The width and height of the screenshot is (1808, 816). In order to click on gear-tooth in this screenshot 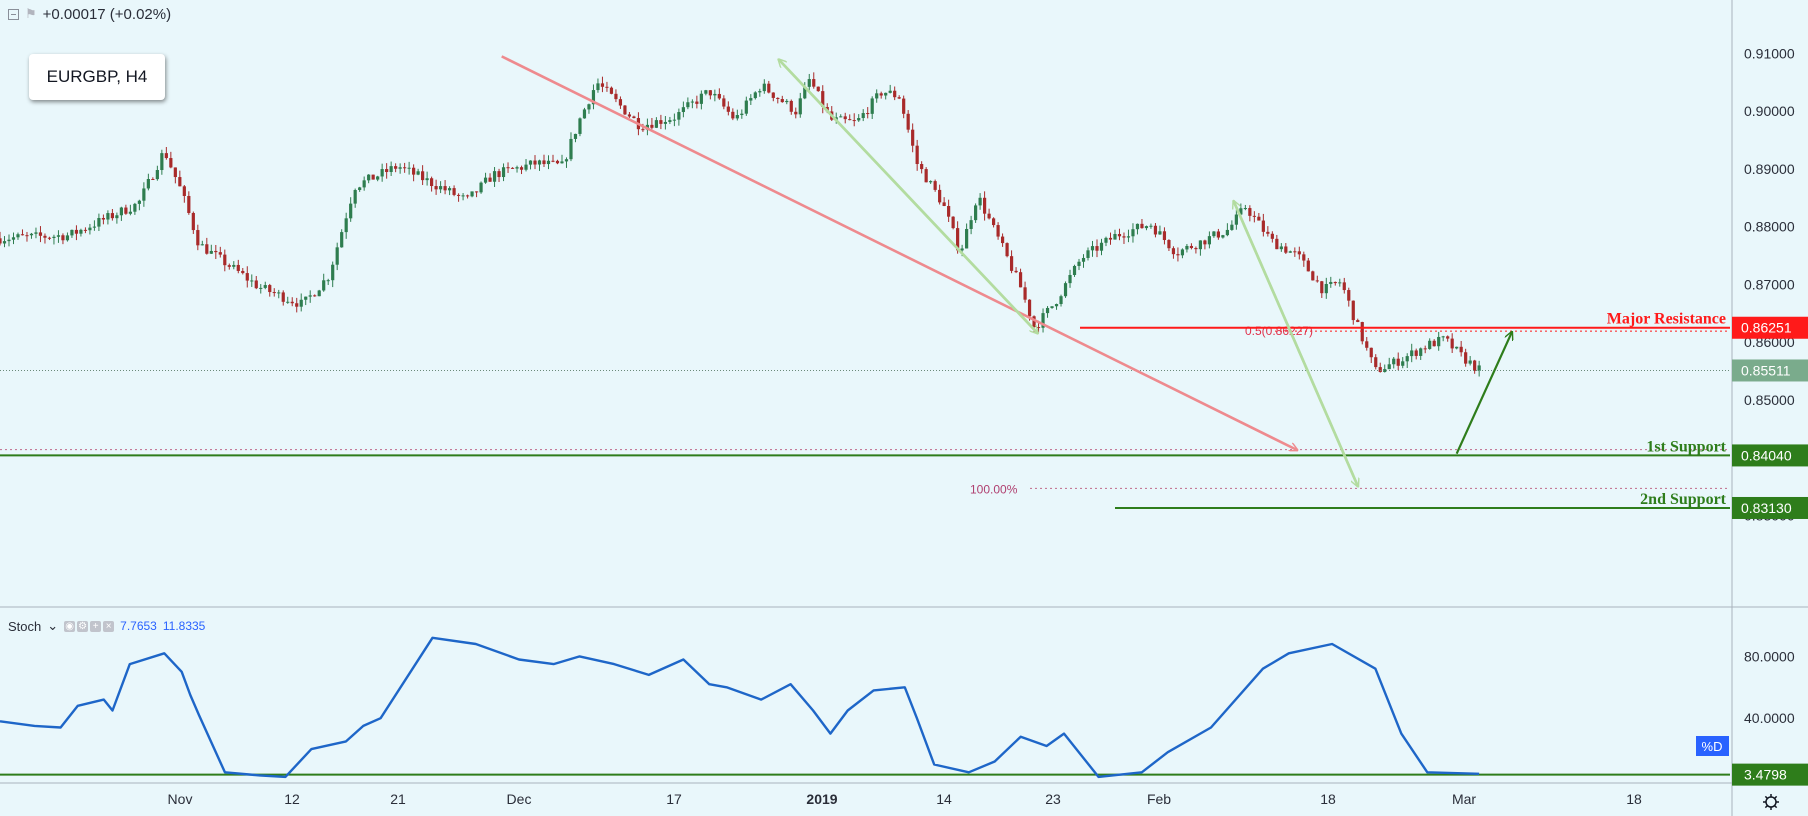, I will do `click(1776, 807)`.